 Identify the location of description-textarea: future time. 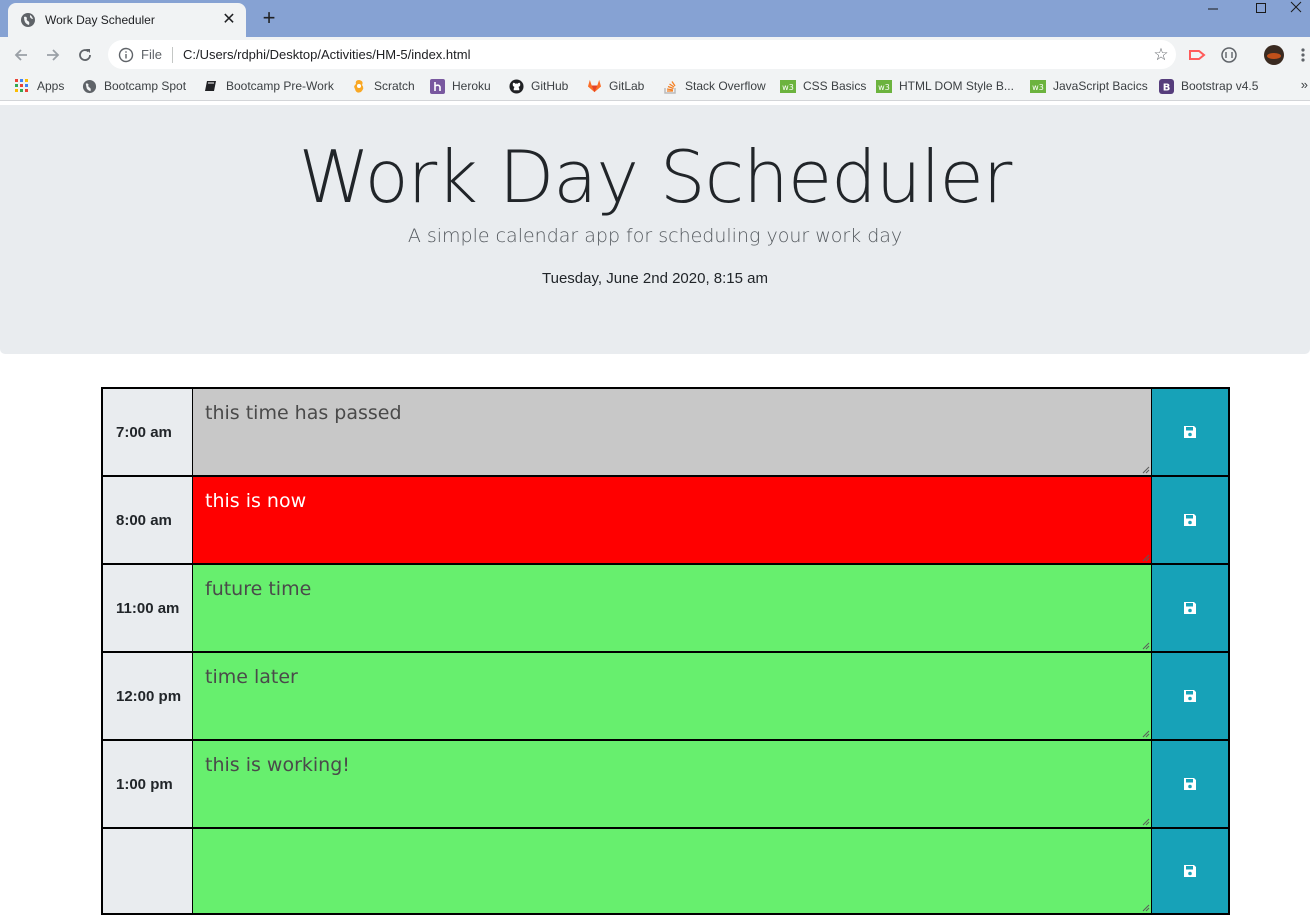
(672, 608).